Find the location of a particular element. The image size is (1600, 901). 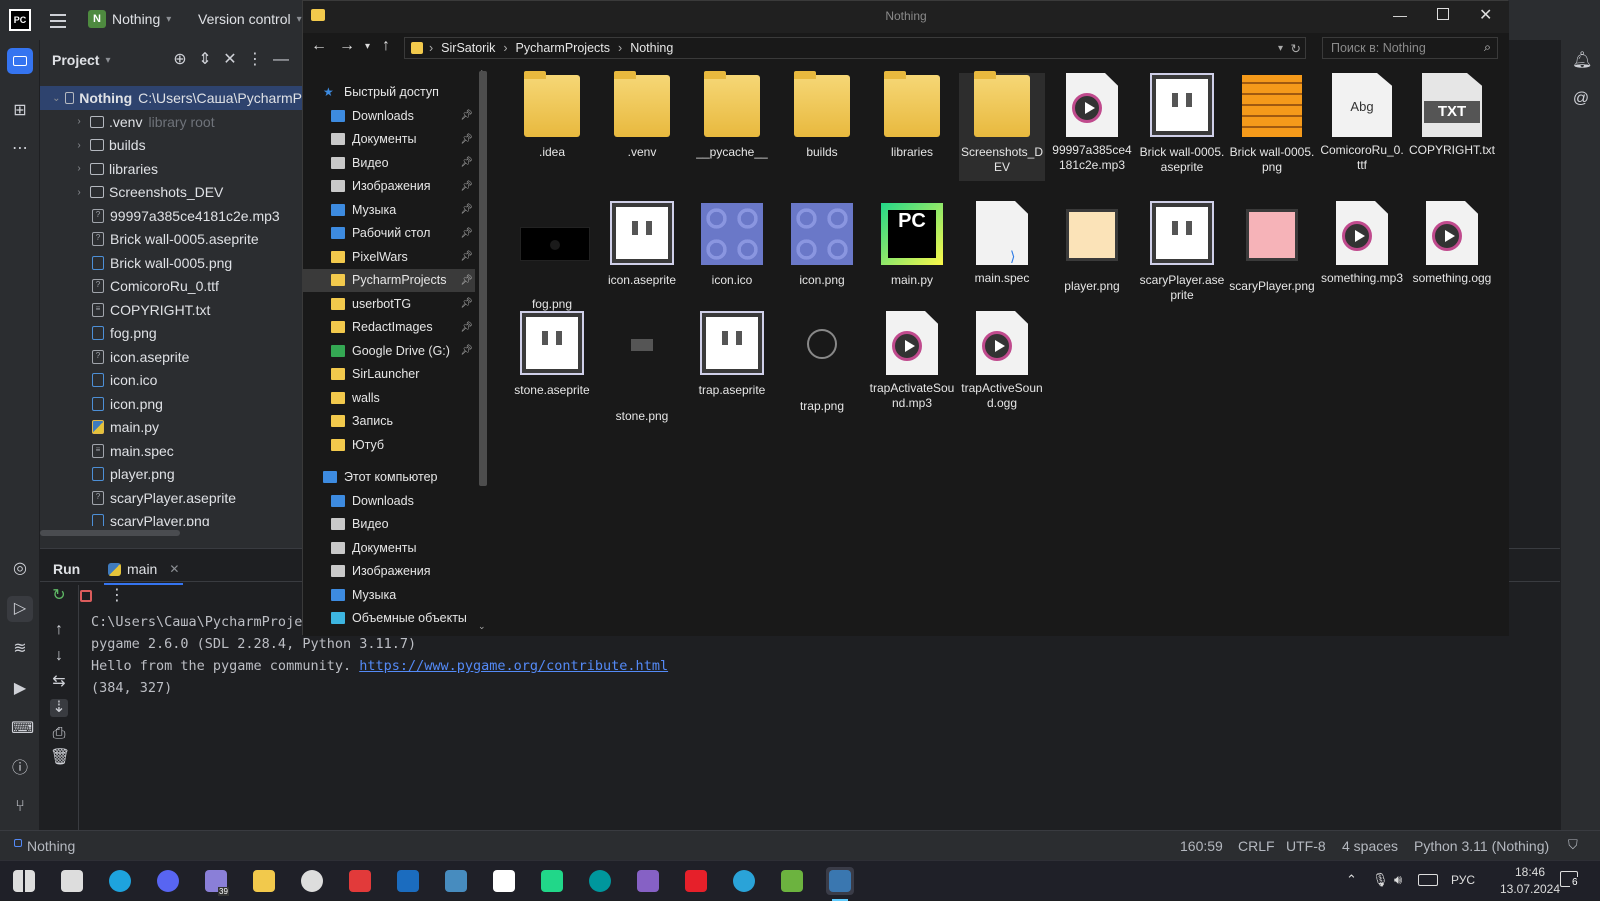

file-item: __pycache__ is located at coordinates (732, 115).